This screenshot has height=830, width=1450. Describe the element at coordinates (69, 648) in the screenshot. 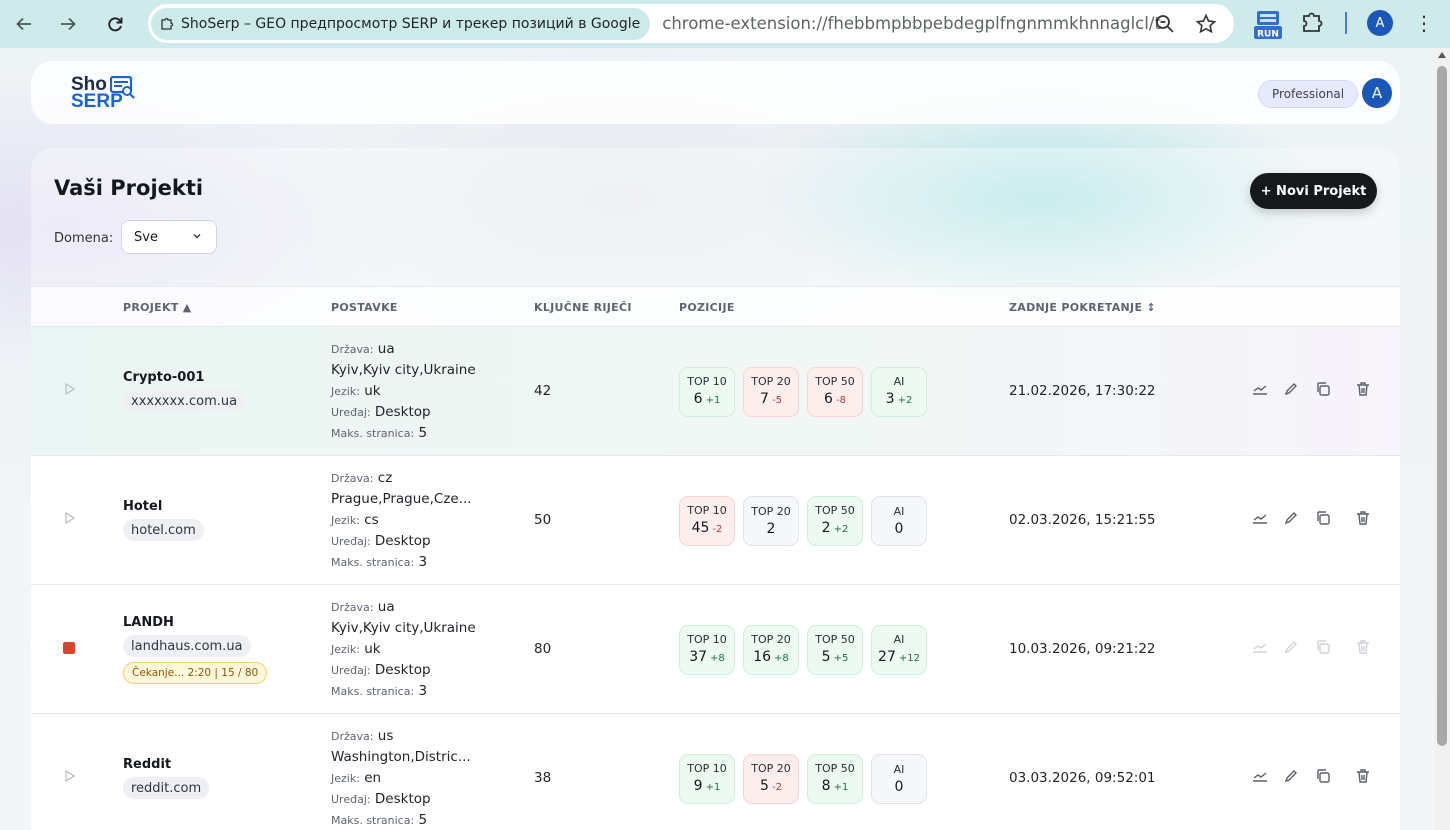

I see `stop-icon` at that location.